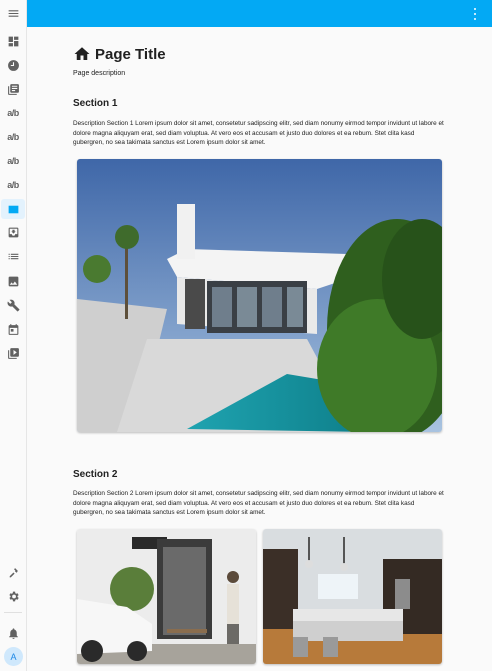 This screenshot has width=492, height=671. I want to click on list-icon, so click(13, 256).